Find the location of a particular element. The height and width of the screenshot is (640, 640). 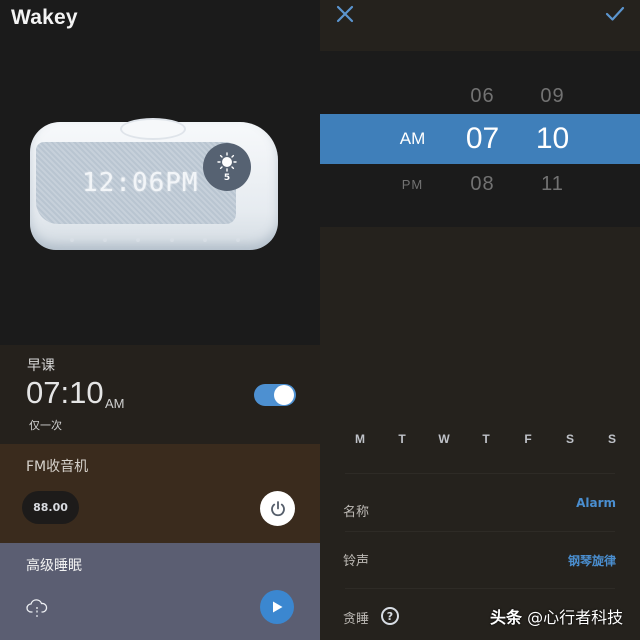

cloud-download-icon is located at coordinates (37, 608).